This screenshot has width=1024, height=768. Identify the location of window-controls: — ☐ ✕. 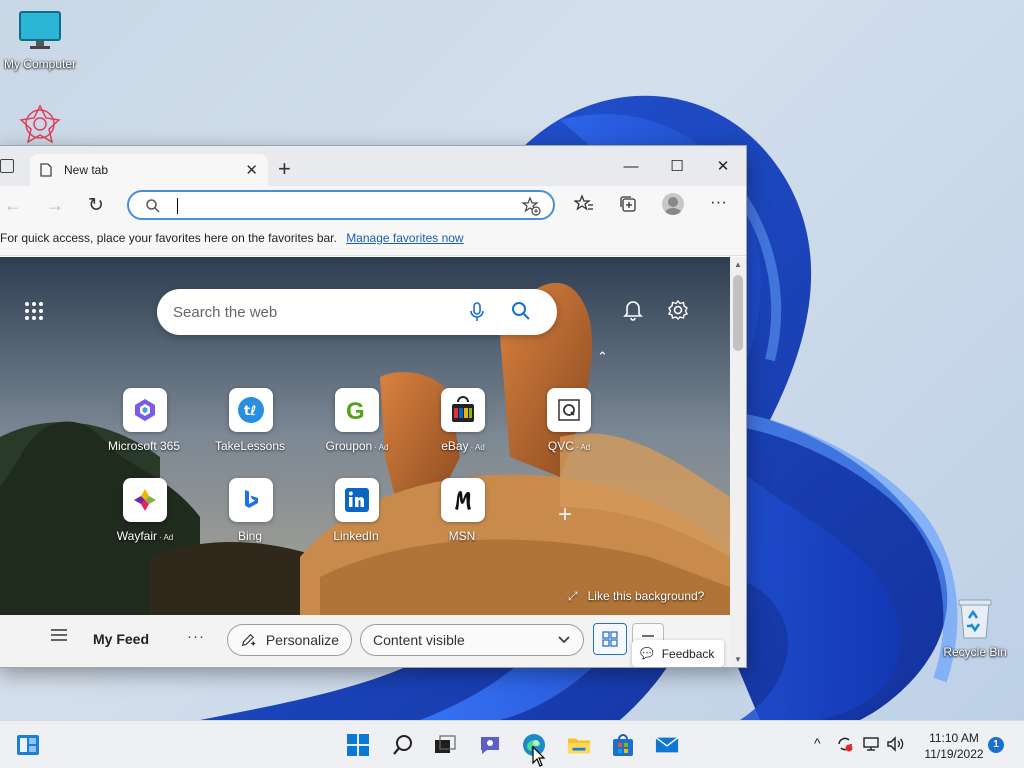
(677, 166).